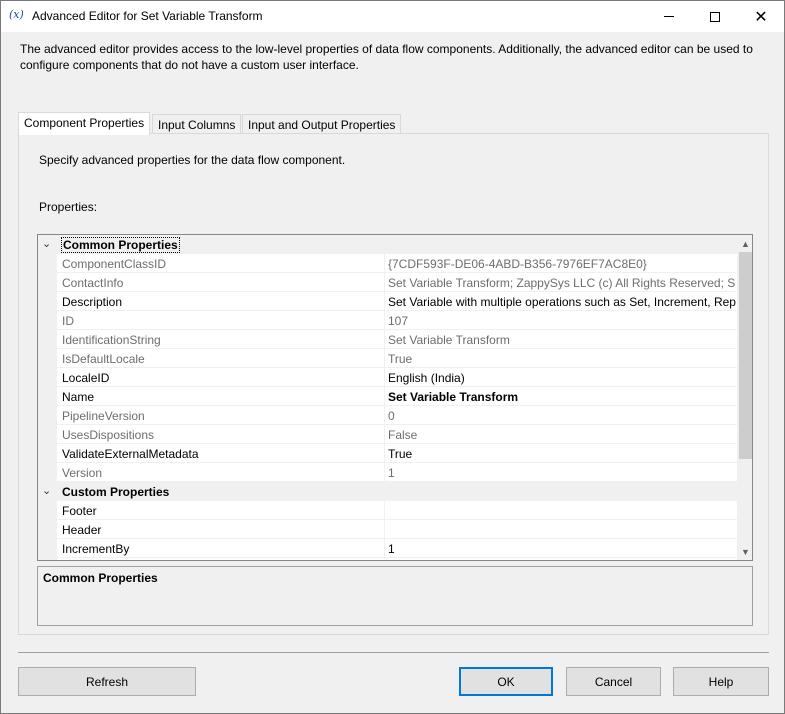 This screenshot has height=714, width=785. What do you see at coordinates (721, 681) in the screenshot?
I see `help-button: Help` at bounding box center [721, 681].